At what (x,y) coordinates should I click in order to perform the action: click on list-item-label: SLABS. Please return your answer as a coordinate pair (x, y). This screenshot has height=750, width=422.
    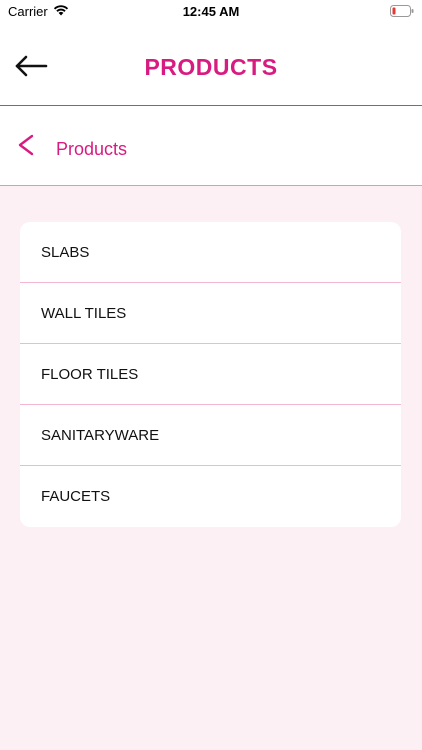
    Looking at the image, I should click on (65, 252).